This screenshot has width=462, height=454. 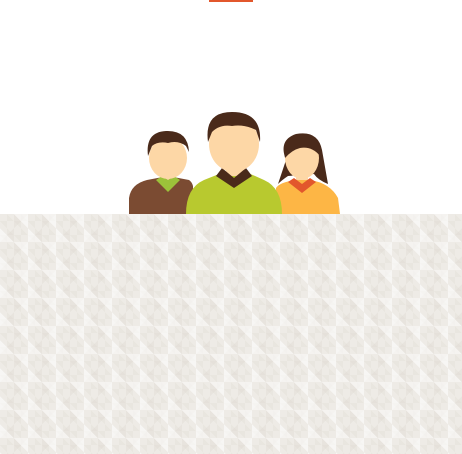 I want to click on person-right-icon, so click(x=308, y=173).